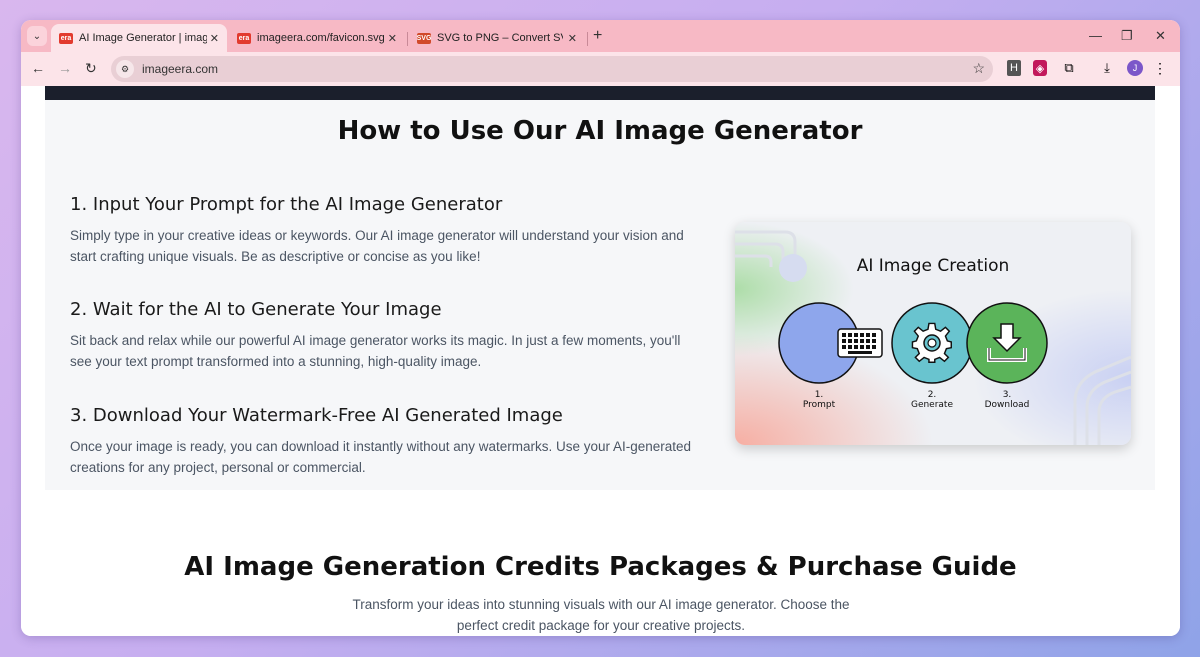 This screenshot has height=657, width=1200. I want to click on minimize-icon: —, so click(1095, 35).